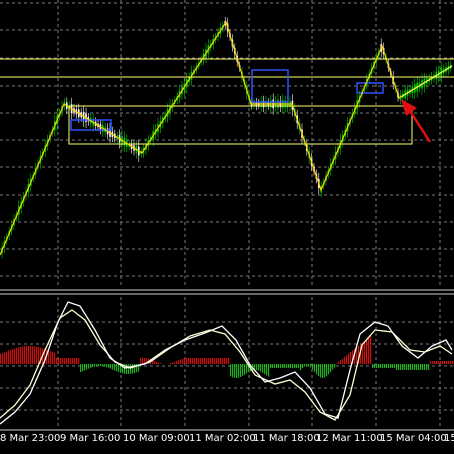 The height and width of the screenshot is (454, 454). Describe the element at coordinates (426, 81) in the screenshot. I see `trend-line` at that location.